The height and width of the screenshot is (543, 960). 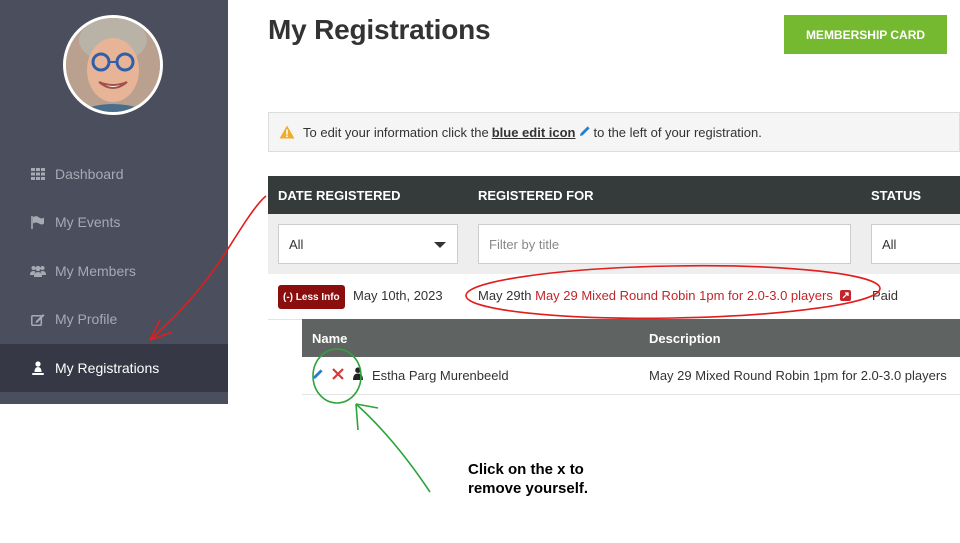 I want to click on edit-square-icon, so click(x=38, y=319).